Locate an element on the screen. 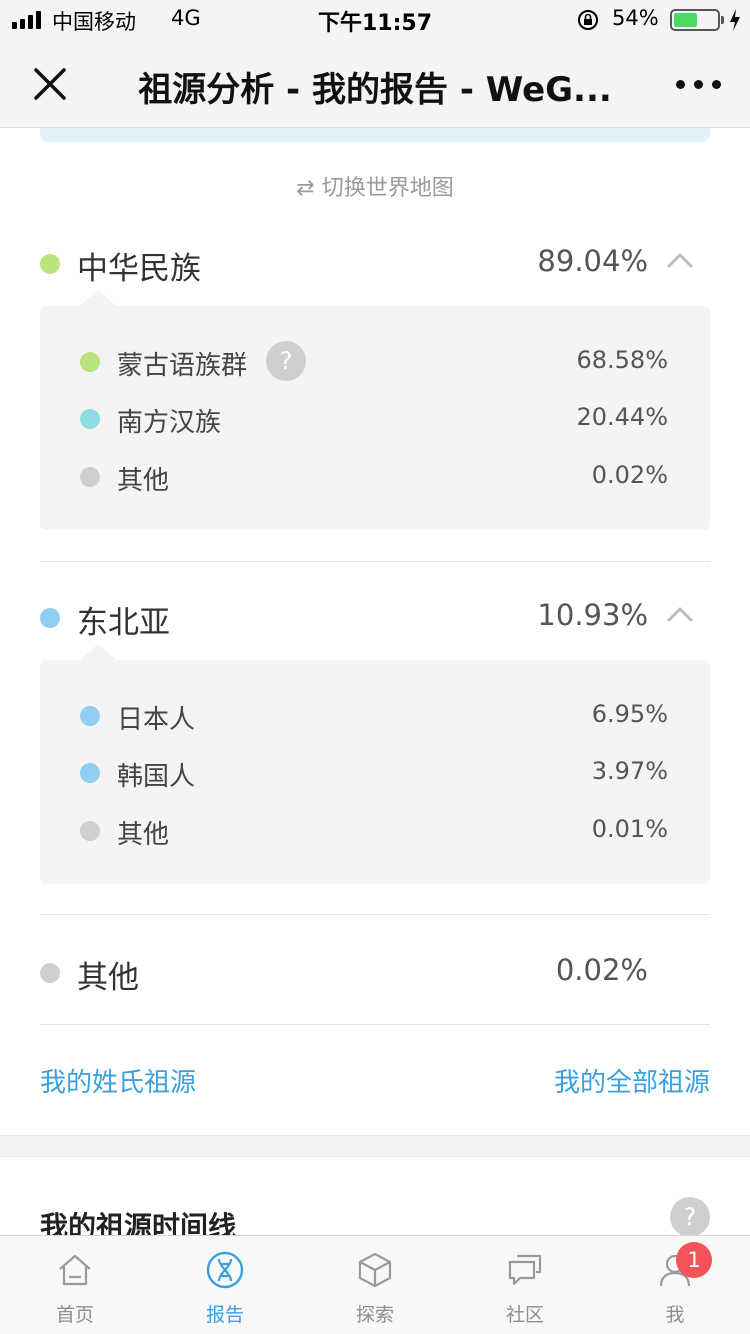 This screenshot has width=750, height=1334. group-percent: 89.04% is located at coordinates (592, 261).